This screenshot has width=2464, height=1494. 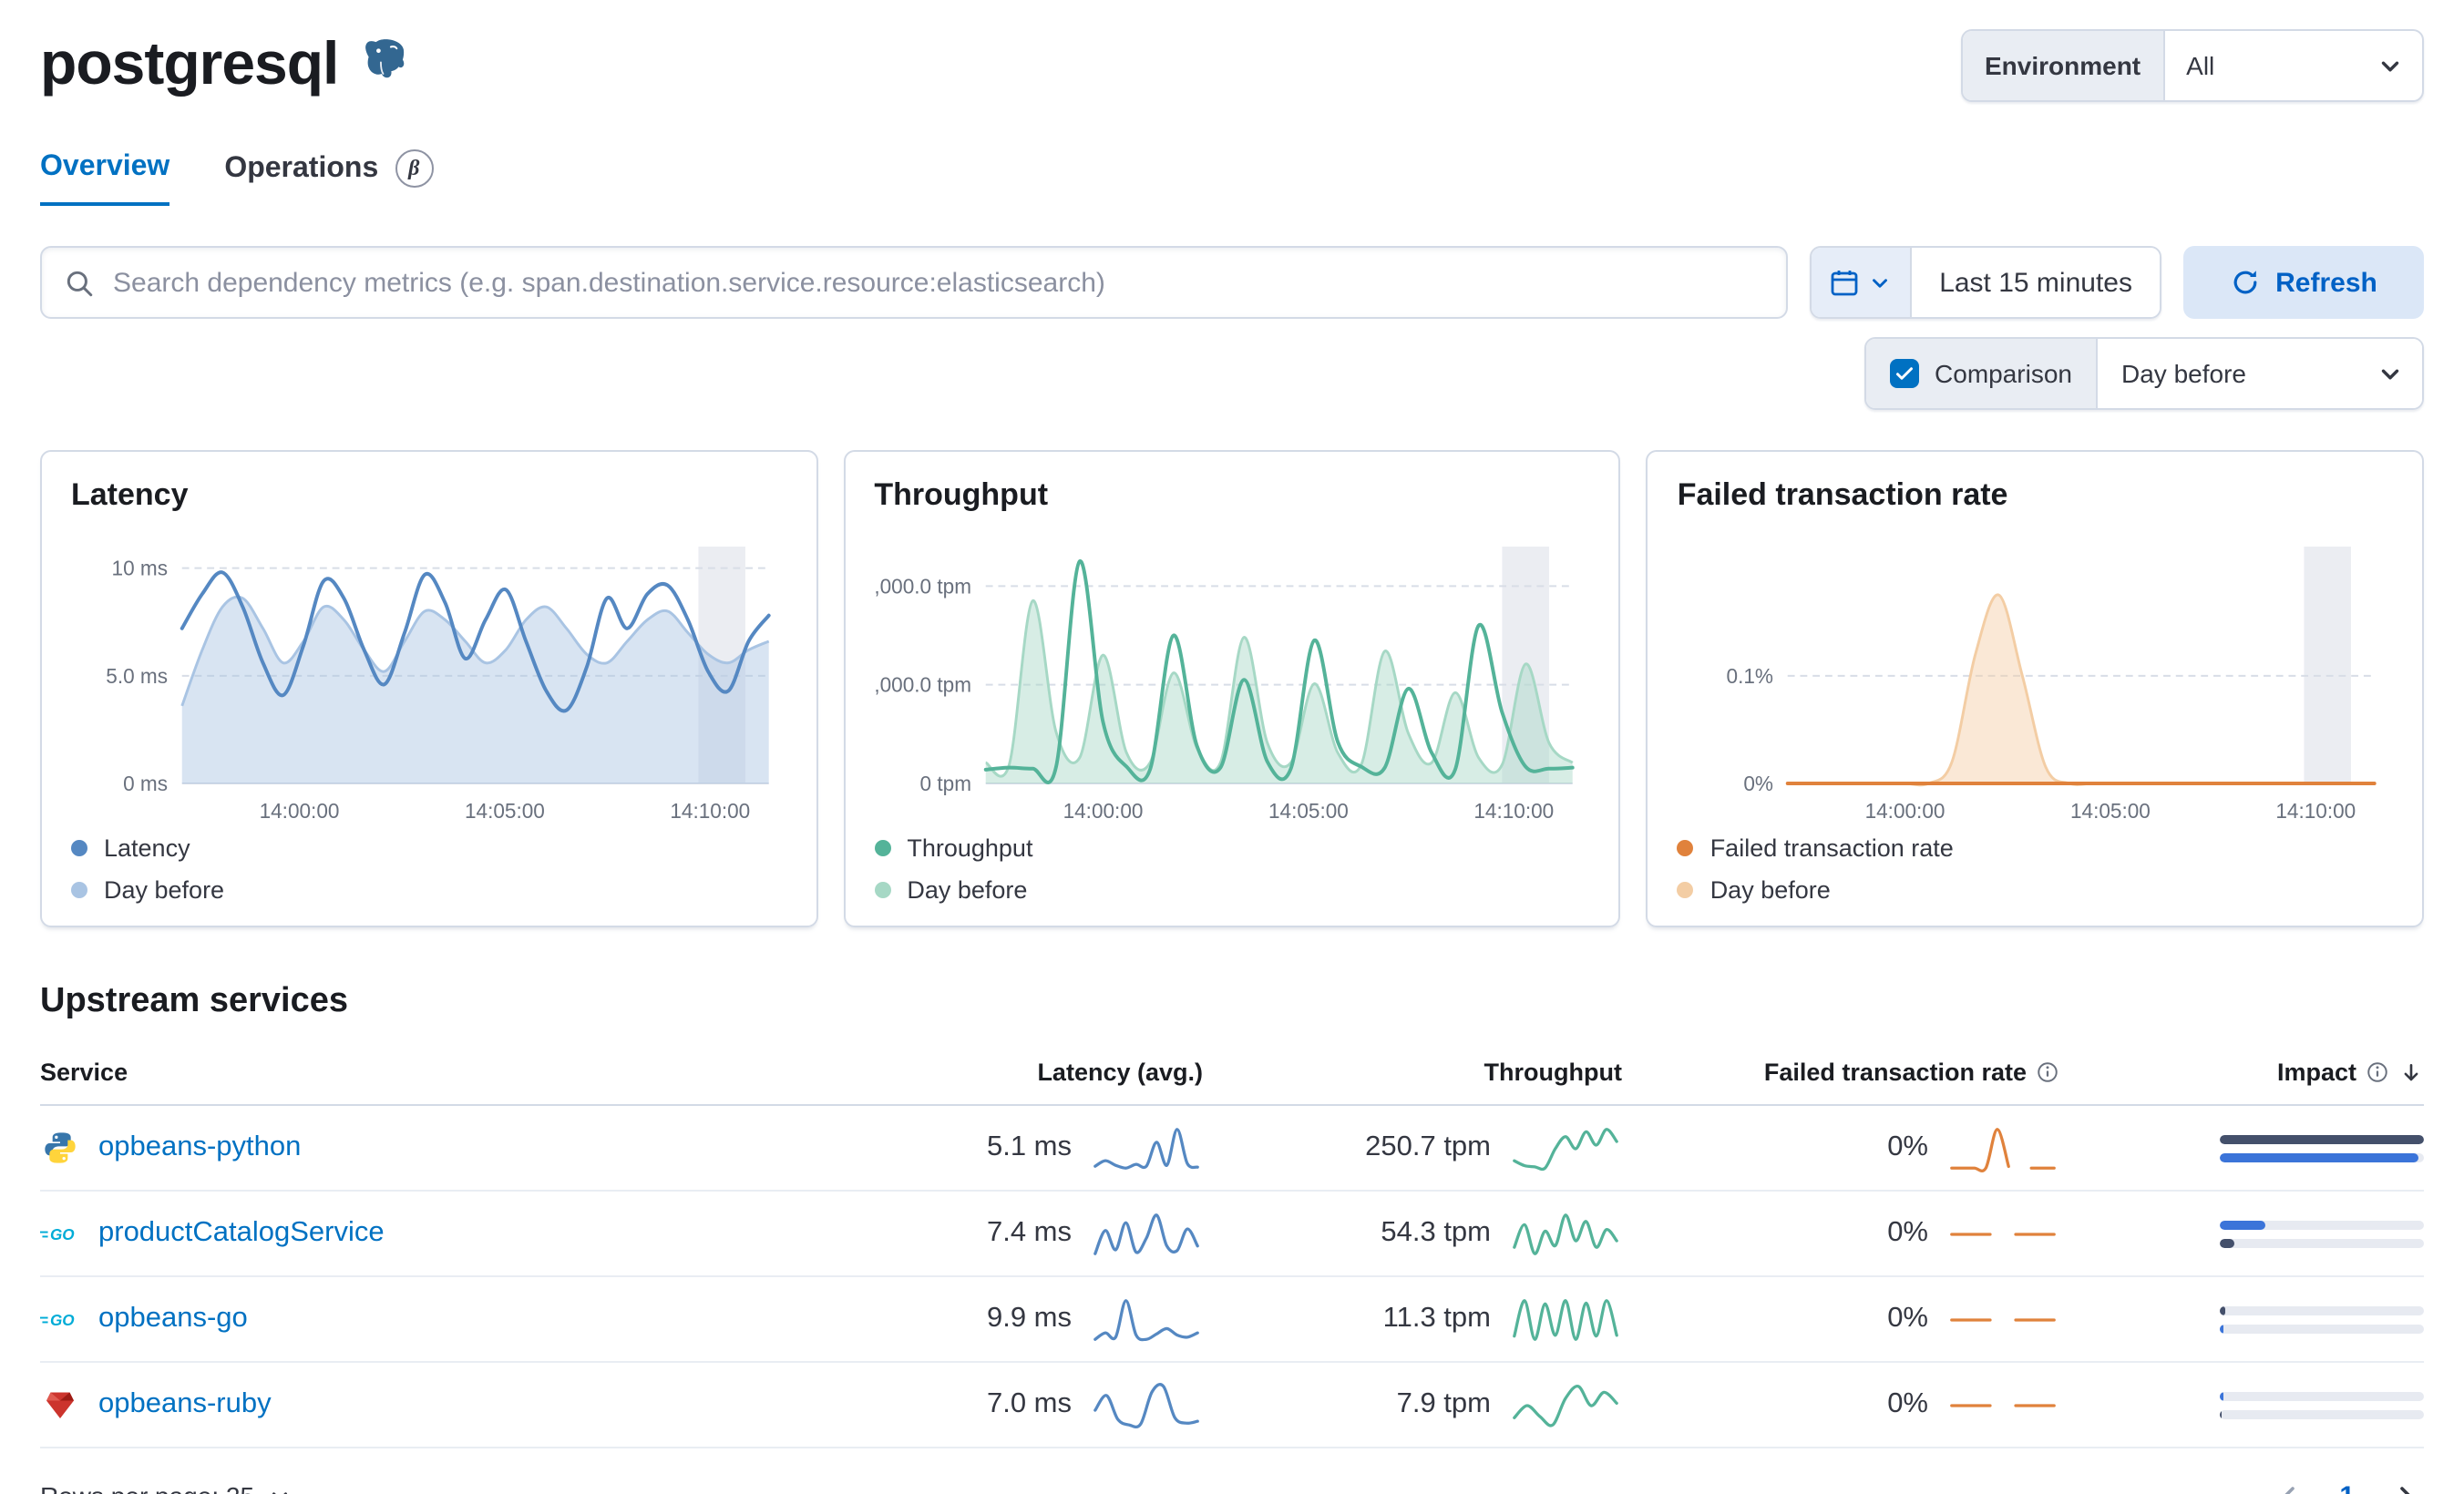 What do you see at coordinates (2003, 374) in the screenshot?
I see `comparison-label: Comparison` at bounding box center [2003, 374].